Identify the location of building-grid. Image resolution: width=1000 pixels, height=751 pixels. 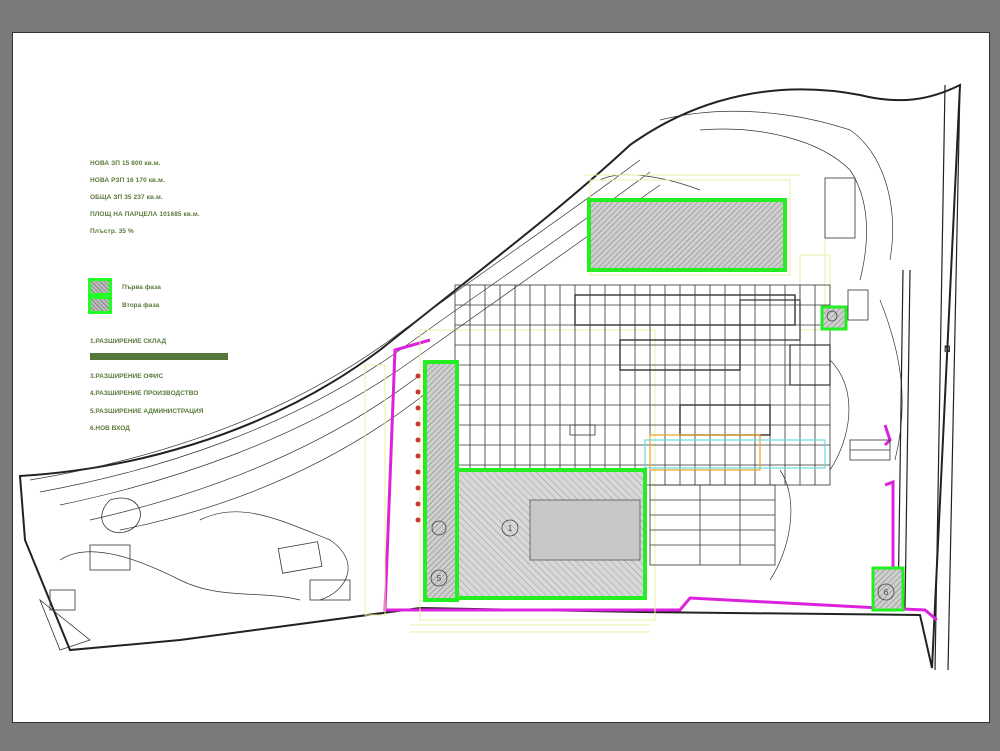
(642, 385).